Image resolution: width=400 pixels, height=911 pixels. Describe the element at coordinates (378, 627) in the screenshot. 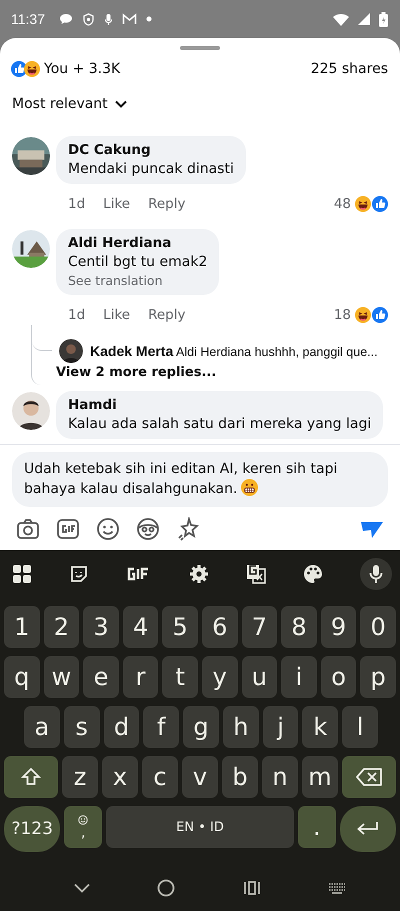

I see `key: 0` at that location.